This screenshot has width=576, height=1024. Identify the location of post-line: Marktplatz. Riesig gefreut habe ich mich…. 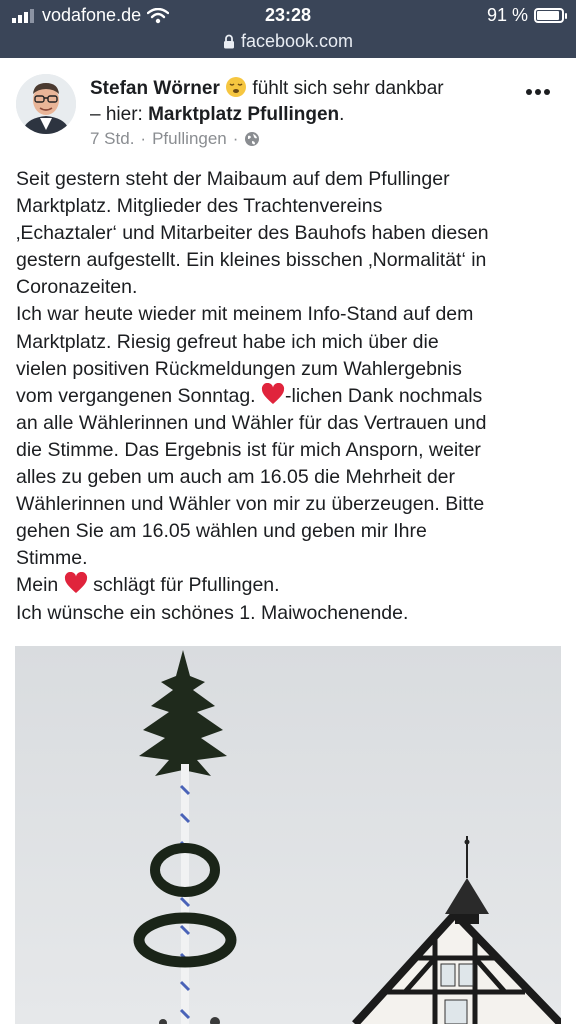
(227, 341).